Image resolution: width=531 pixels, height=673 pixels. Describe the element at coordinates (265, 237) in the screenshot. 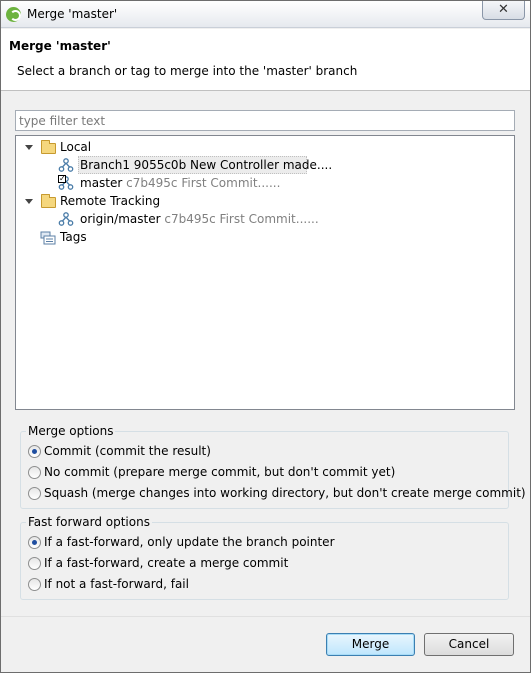

I see `tree-node-tags: Tags` at that location.